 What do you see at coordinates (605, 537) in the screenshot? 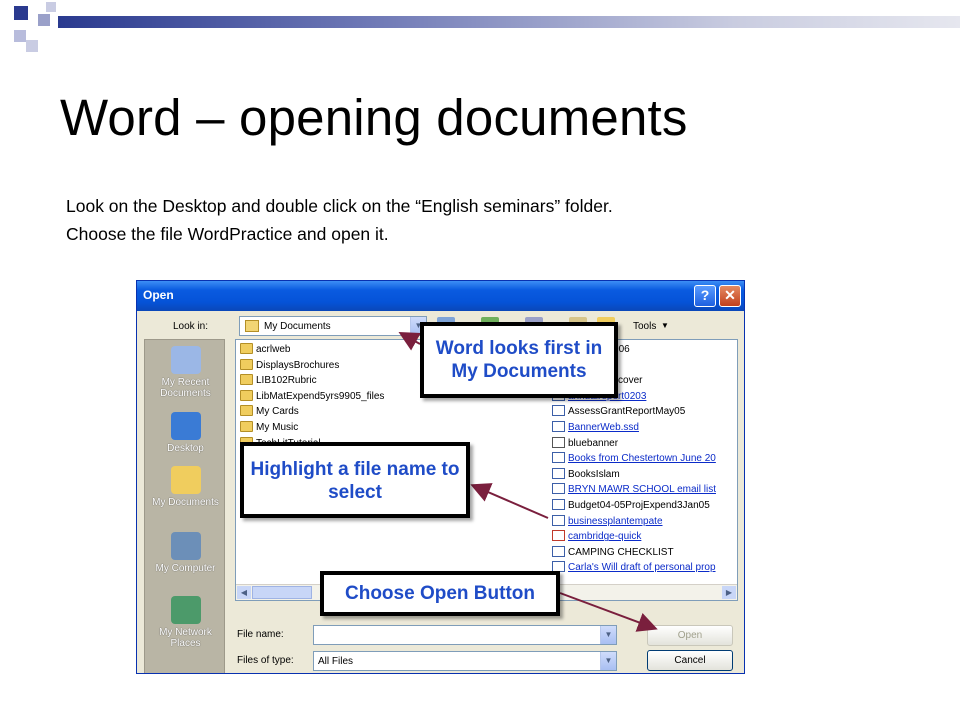
I see `file-name: cambridge-quick` at bounding box center [605, 537].